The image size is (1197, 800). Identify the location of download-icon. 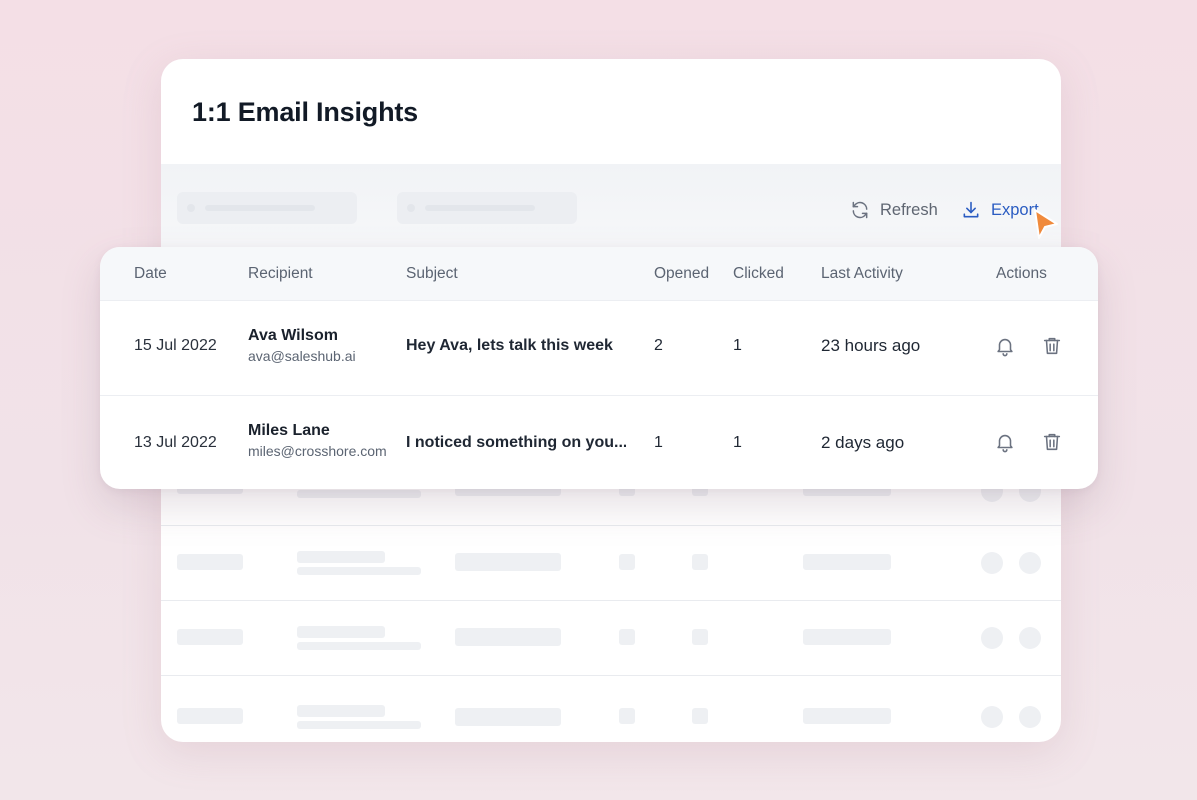
(971, 210).